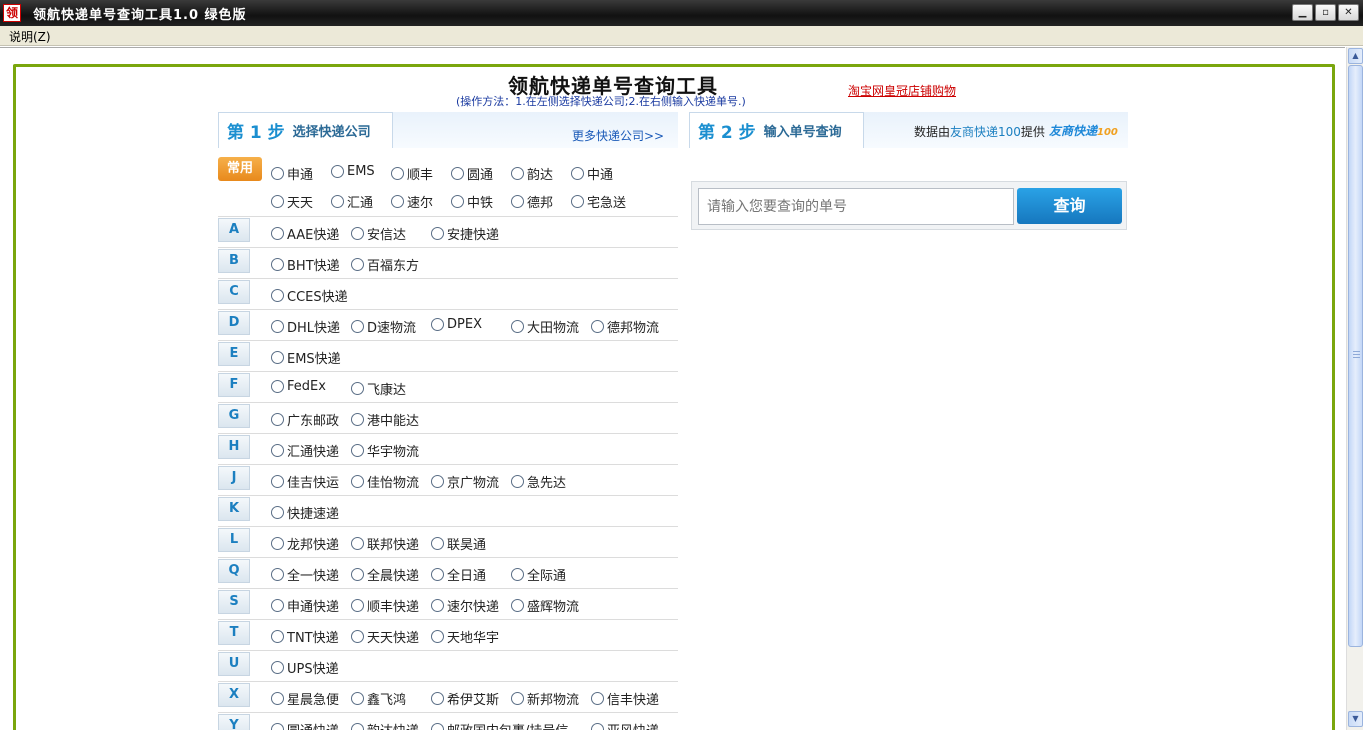 Image resolution: width=1363 pixels, height=730 pixels. I want to click on company-option: 全际通, so click(538, 574).